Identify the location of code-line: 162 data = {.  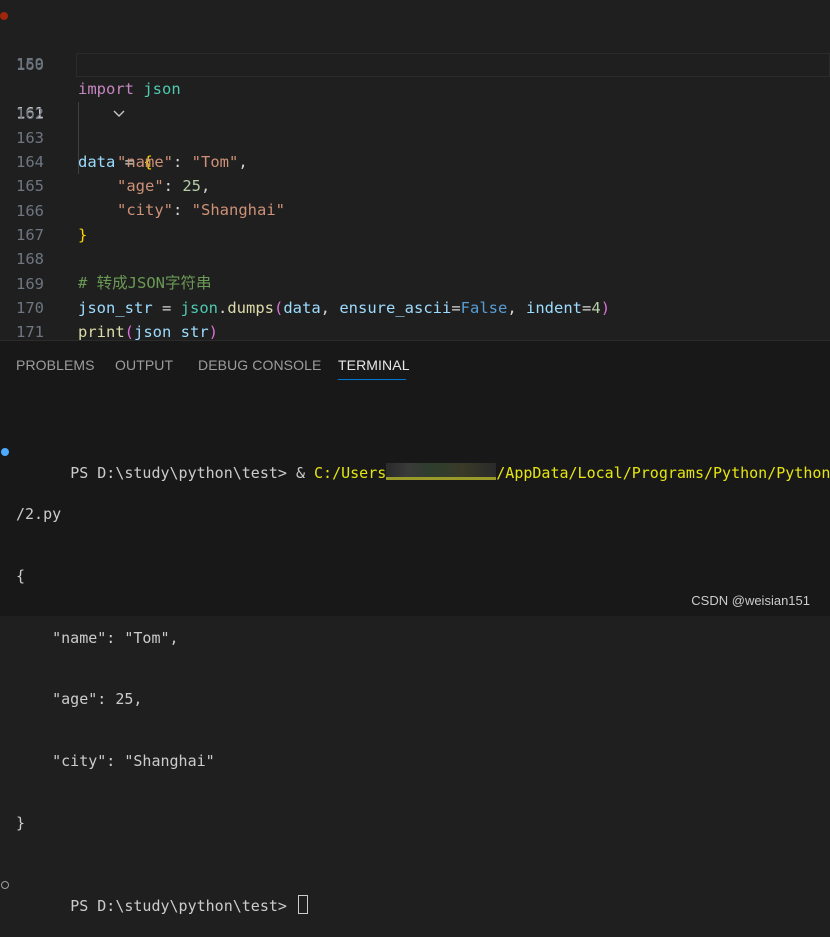
(415, 124).